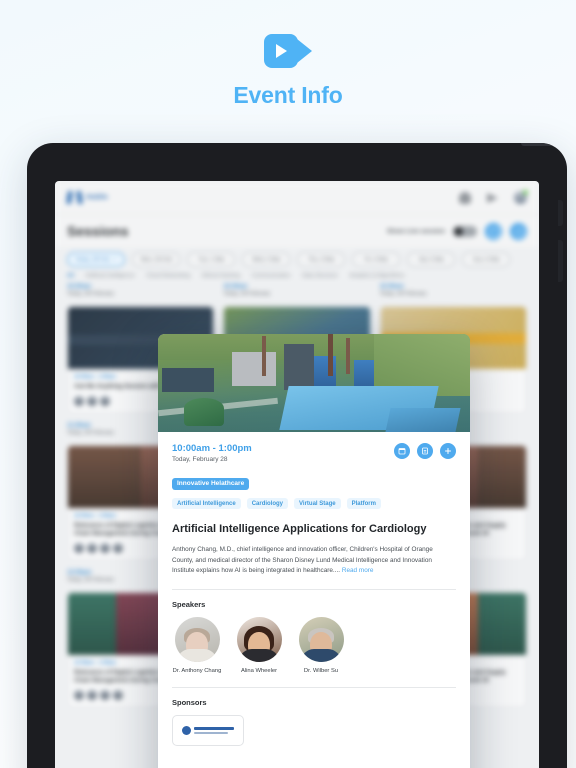 This screenshot has width=576, height=768. Describe the element at coordinates (168, 276) in the screenshot. I see `category-2: Cloud Networking` at that location.